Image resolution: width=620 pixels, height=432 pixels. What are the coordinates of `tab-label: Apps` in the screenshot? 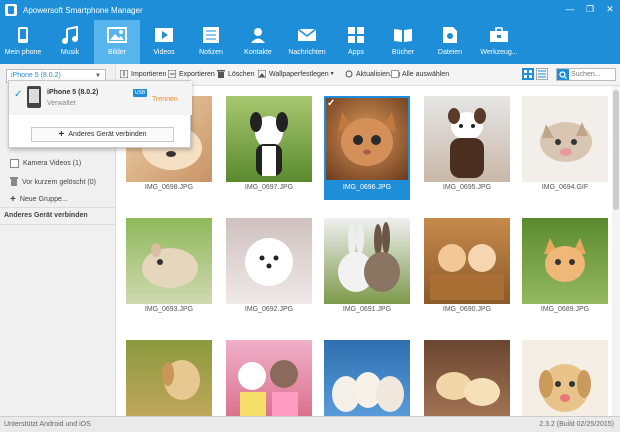 It's located at (356, 52).